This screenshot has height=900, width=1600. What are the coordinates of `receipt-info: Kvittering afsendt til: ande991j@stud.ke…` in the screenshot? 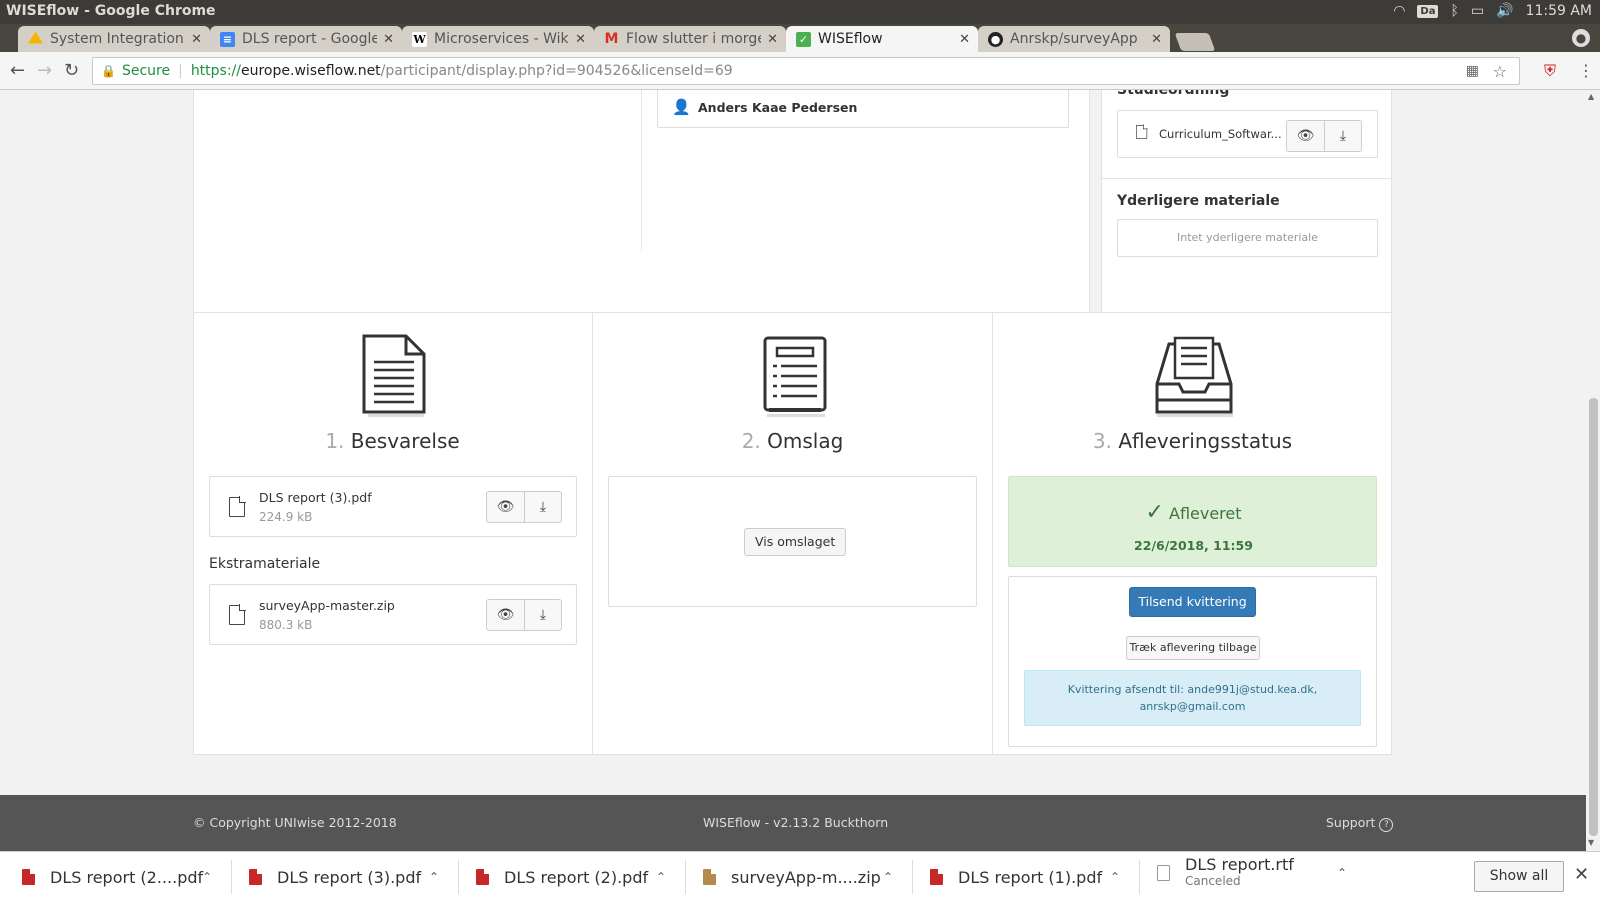 It's located at (1192, 698).